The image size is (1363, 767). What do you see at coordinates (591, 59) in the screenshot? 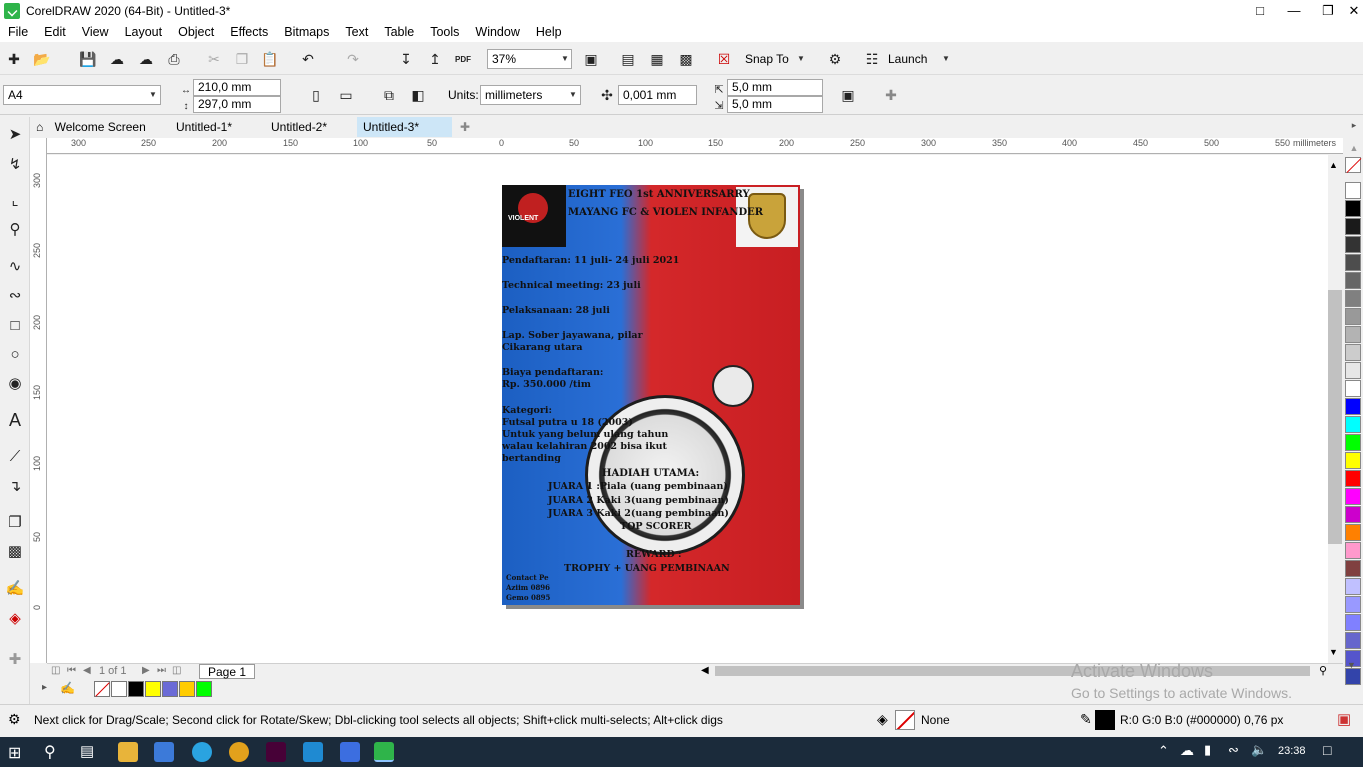
I see `full-screen-preview-icon: ▣` at bounding box center [591, 59].